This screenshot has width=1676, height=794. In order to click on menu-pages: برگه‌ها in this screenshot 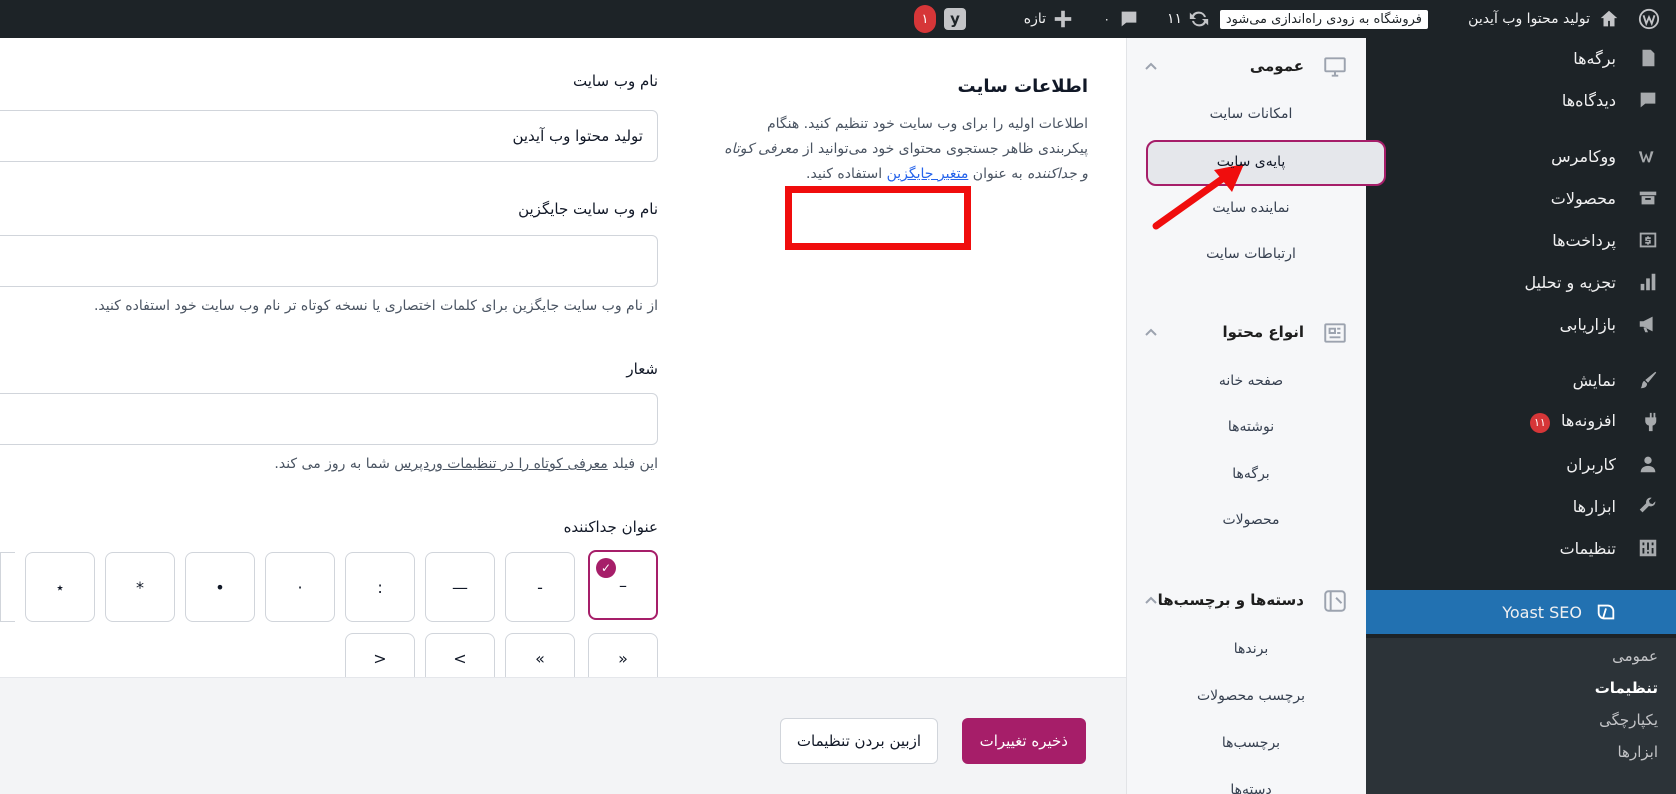, I will do `click(1521, 58)`.